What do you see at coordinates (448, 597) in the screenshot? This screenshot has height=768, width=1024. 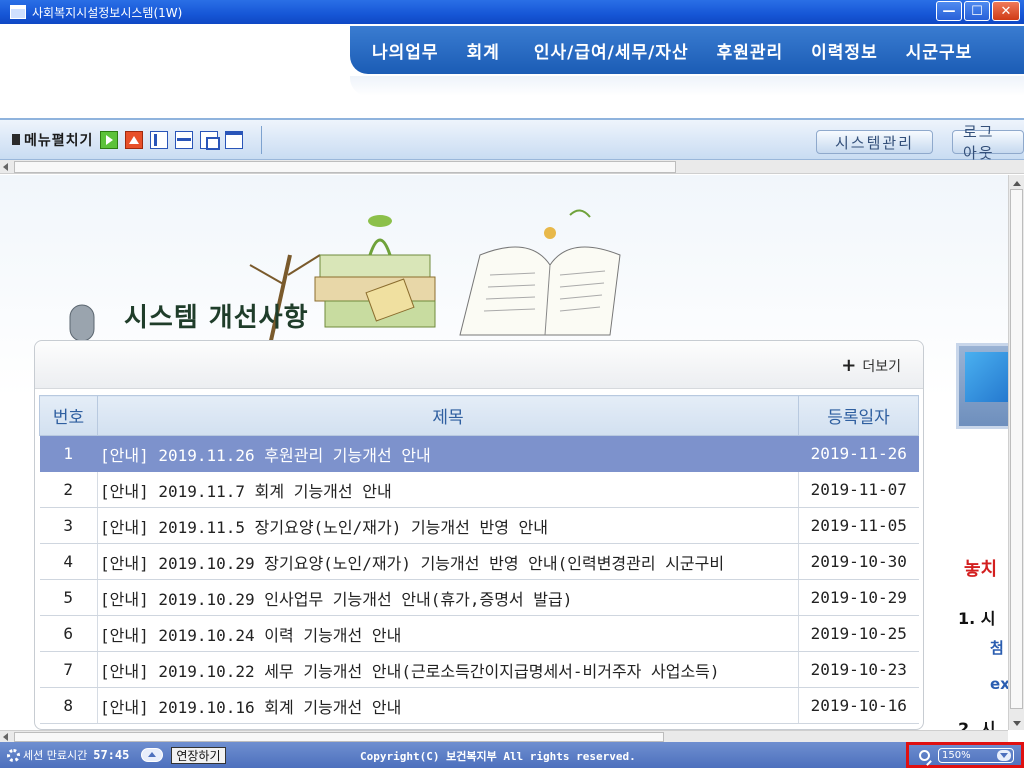 I see `row-title: [안내] 2019.10.29 인사업무 기능개선 안내(휴가,증명서 발급)` at bounding box center [448, 597].